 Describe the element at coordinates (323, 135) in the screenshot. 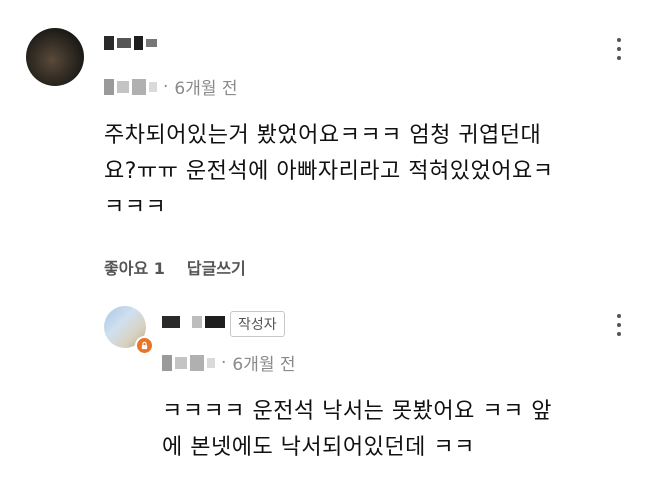

I see `comment-line: 주차되어있는거 봤었어요ㅋㅋㅋ 엄청 귀엽던대` at that location.